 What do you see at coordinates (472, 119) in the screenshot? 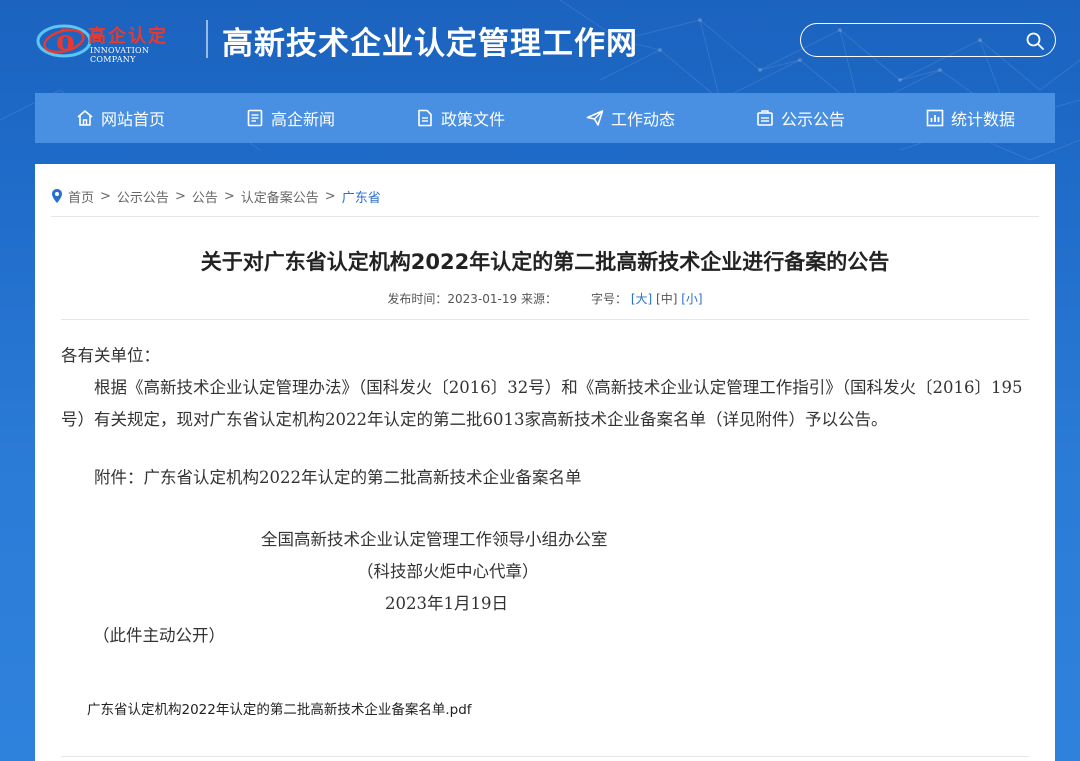
I see `nav-item-label: 政策文件` at bounding box center [472, 119].